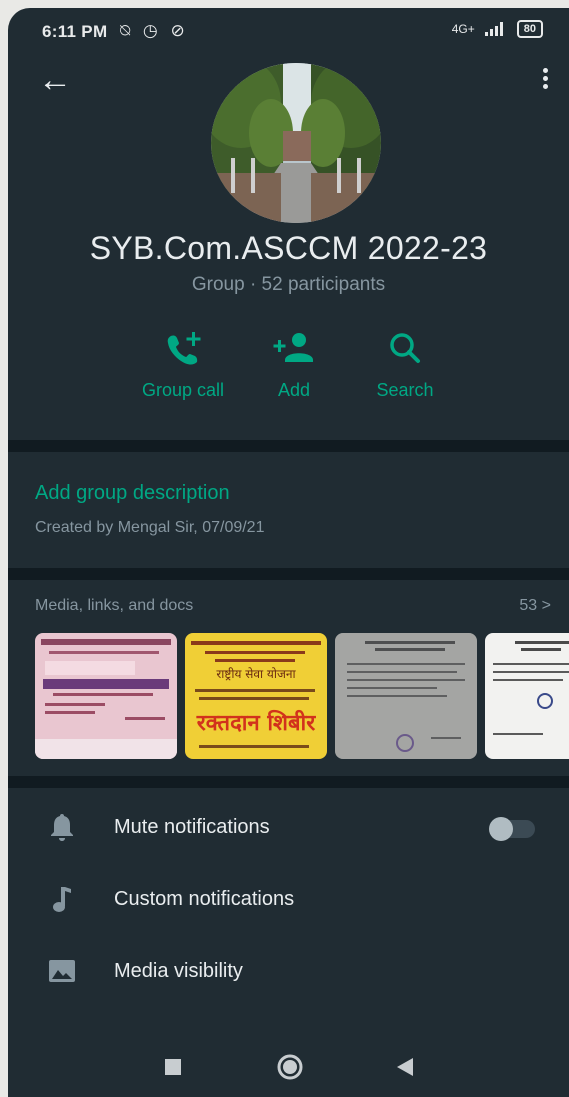 The image size is (569, 1097). What do you see at coordinates (62, 827) in the screenshot?
I see `bell-icon` at bounding box center [62, 827].